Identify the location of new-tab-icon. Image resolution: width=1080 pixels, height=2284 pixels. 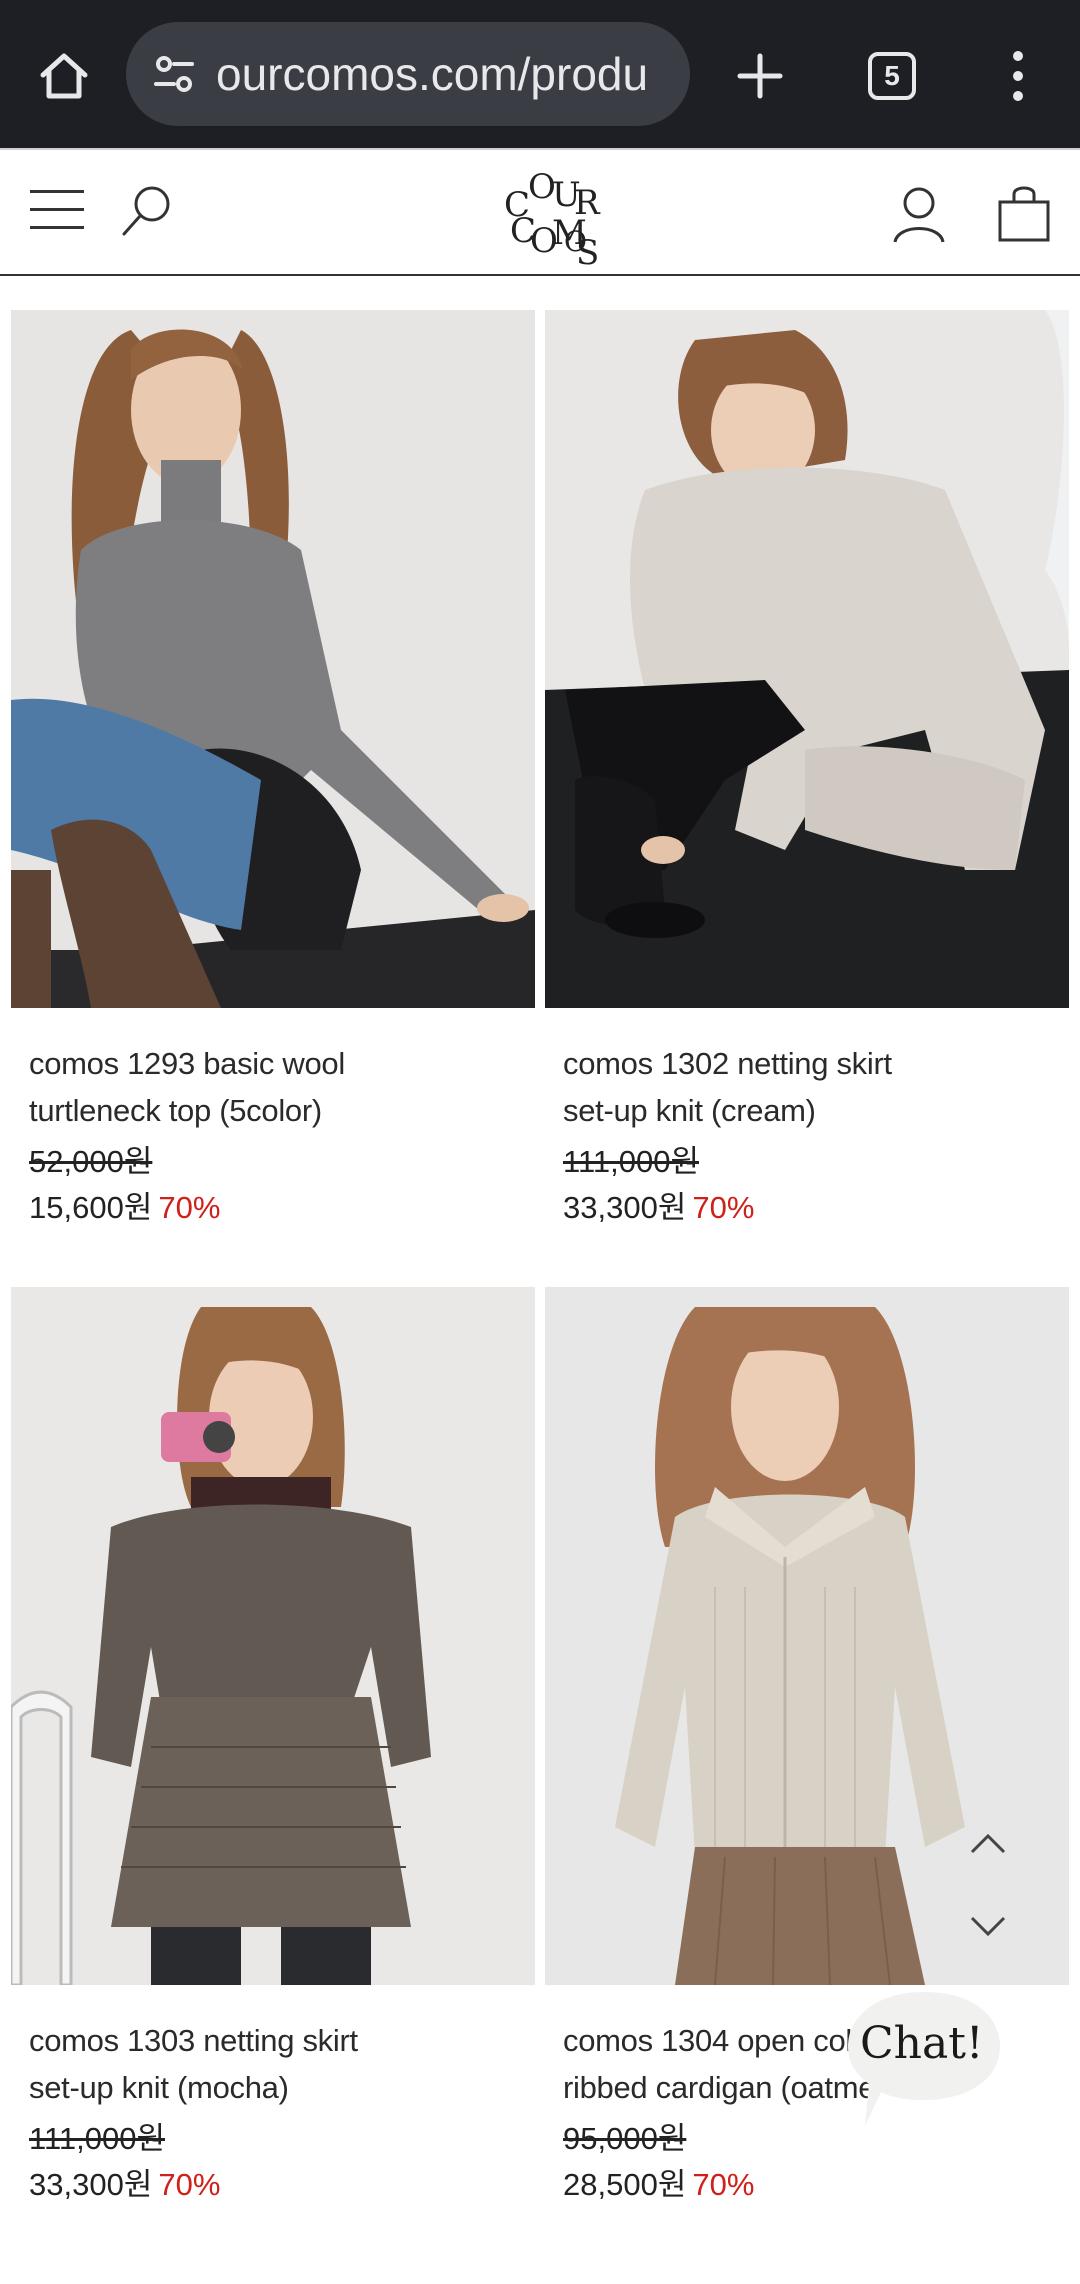
(760, 76).